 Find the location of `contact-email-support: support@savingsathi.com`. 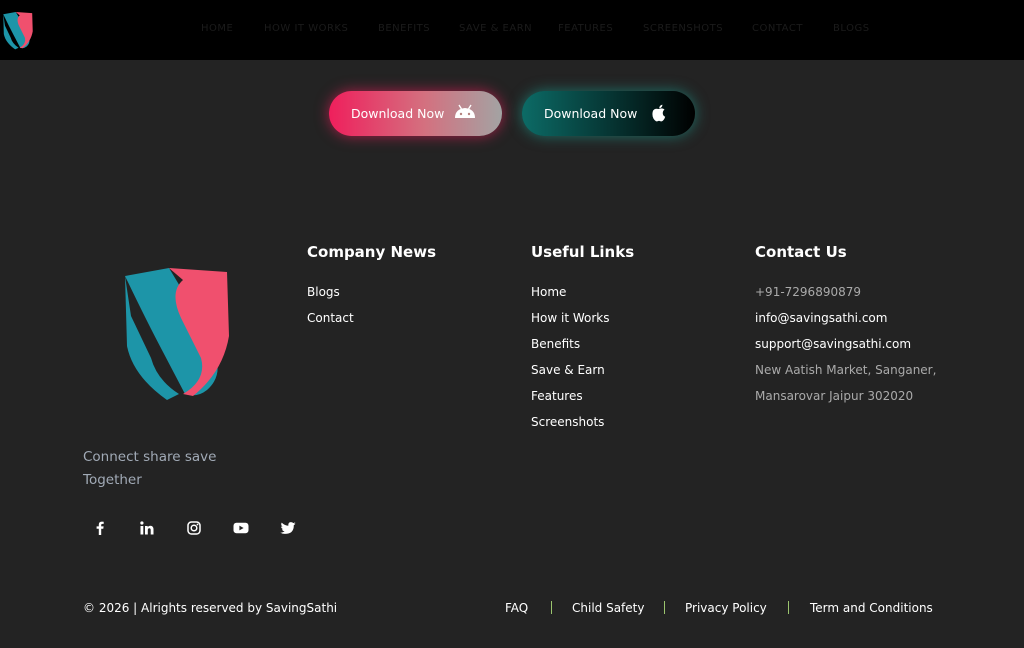

contact-email-support: support@savingsathi.com is located at coordinates (833, 344).